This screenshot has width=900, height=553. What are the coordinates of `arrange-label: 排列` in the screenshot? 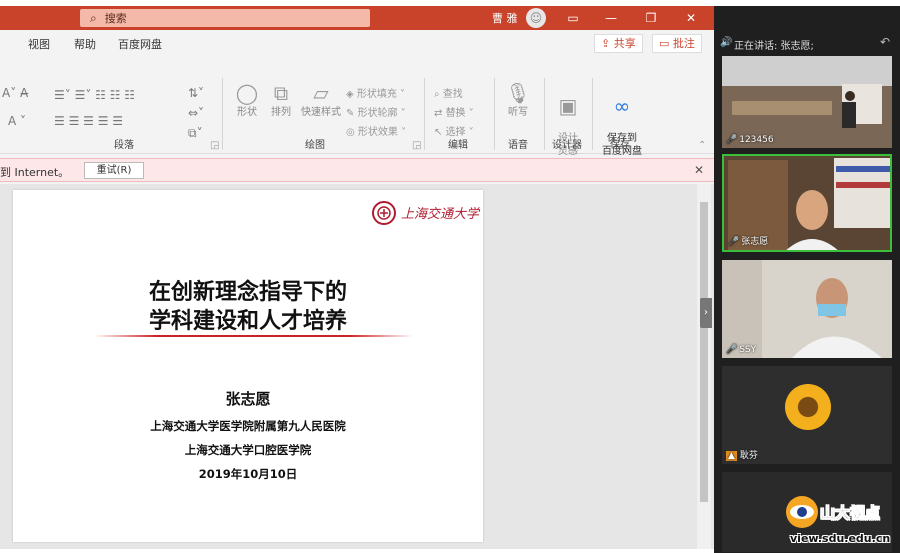 It's located at (281, 112).